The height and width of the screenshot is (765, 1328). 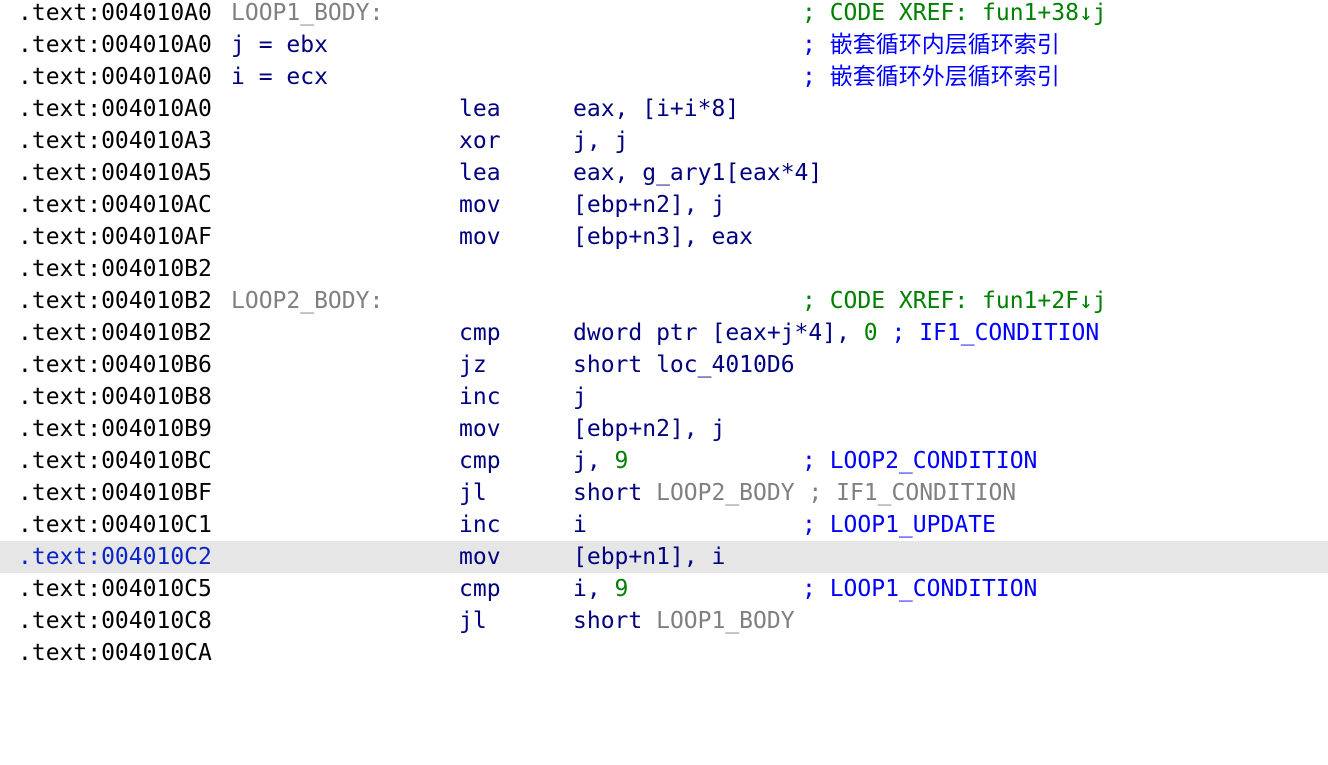 What do you see at coordinates (725, 493) in the screenshot?
I see `jump-target-label: LOOP2_BODY` at bounding box center [725, 493].